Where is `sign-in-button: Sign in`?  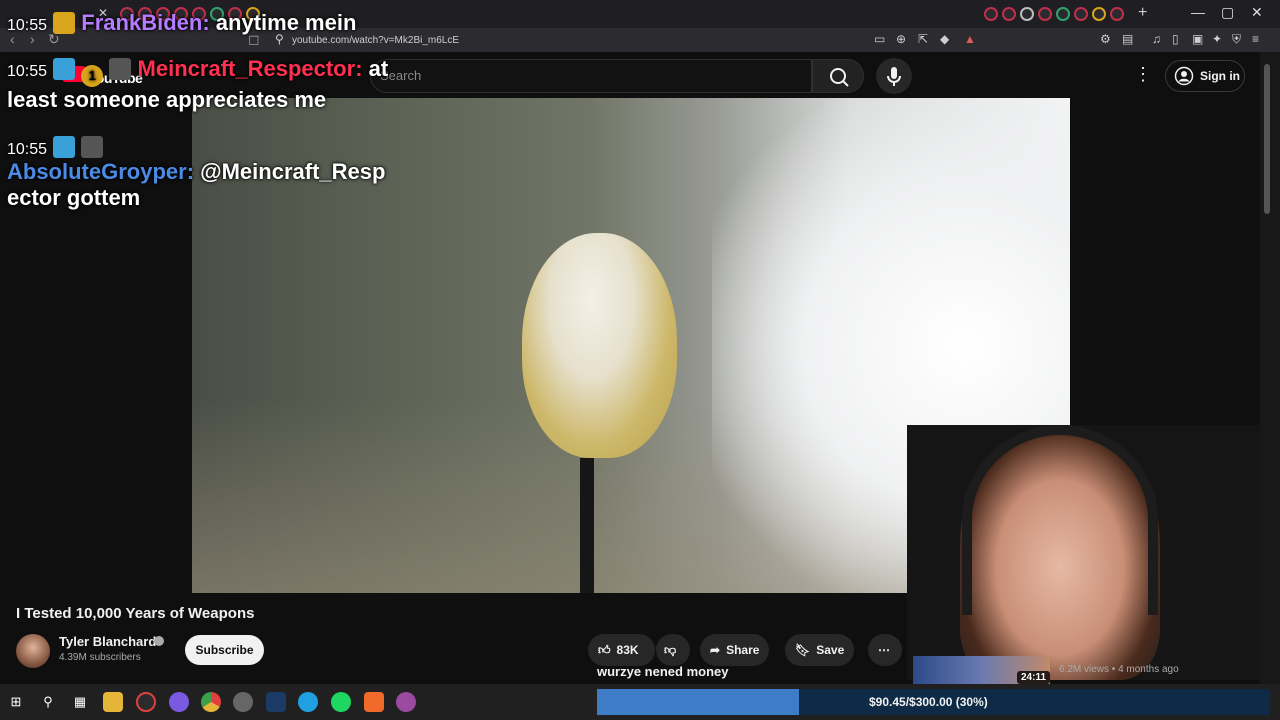
sign-in-button: Sign in is located at coordinates (1205, 76).